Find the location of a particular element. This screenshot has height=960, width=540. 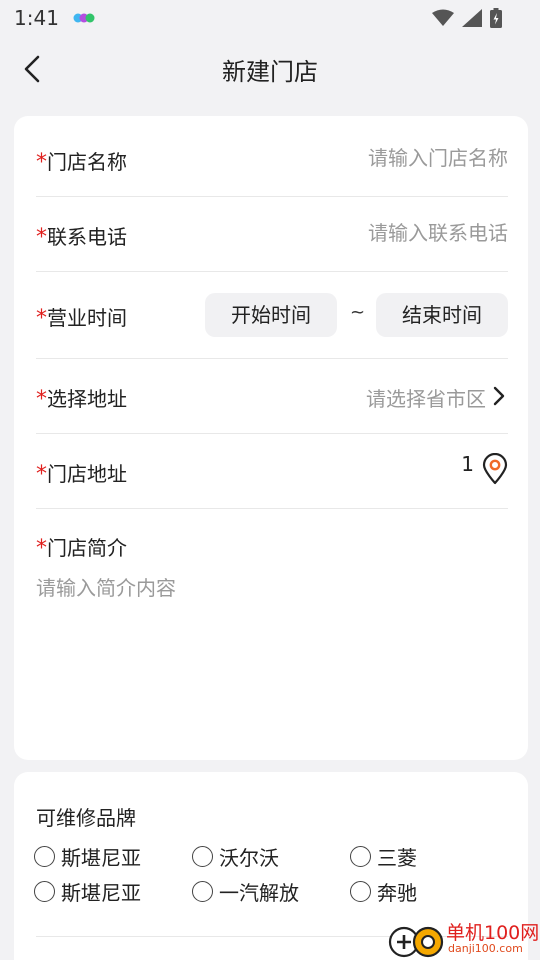

business-hours-label: *营业时间 is located at coordinates (81, 316).